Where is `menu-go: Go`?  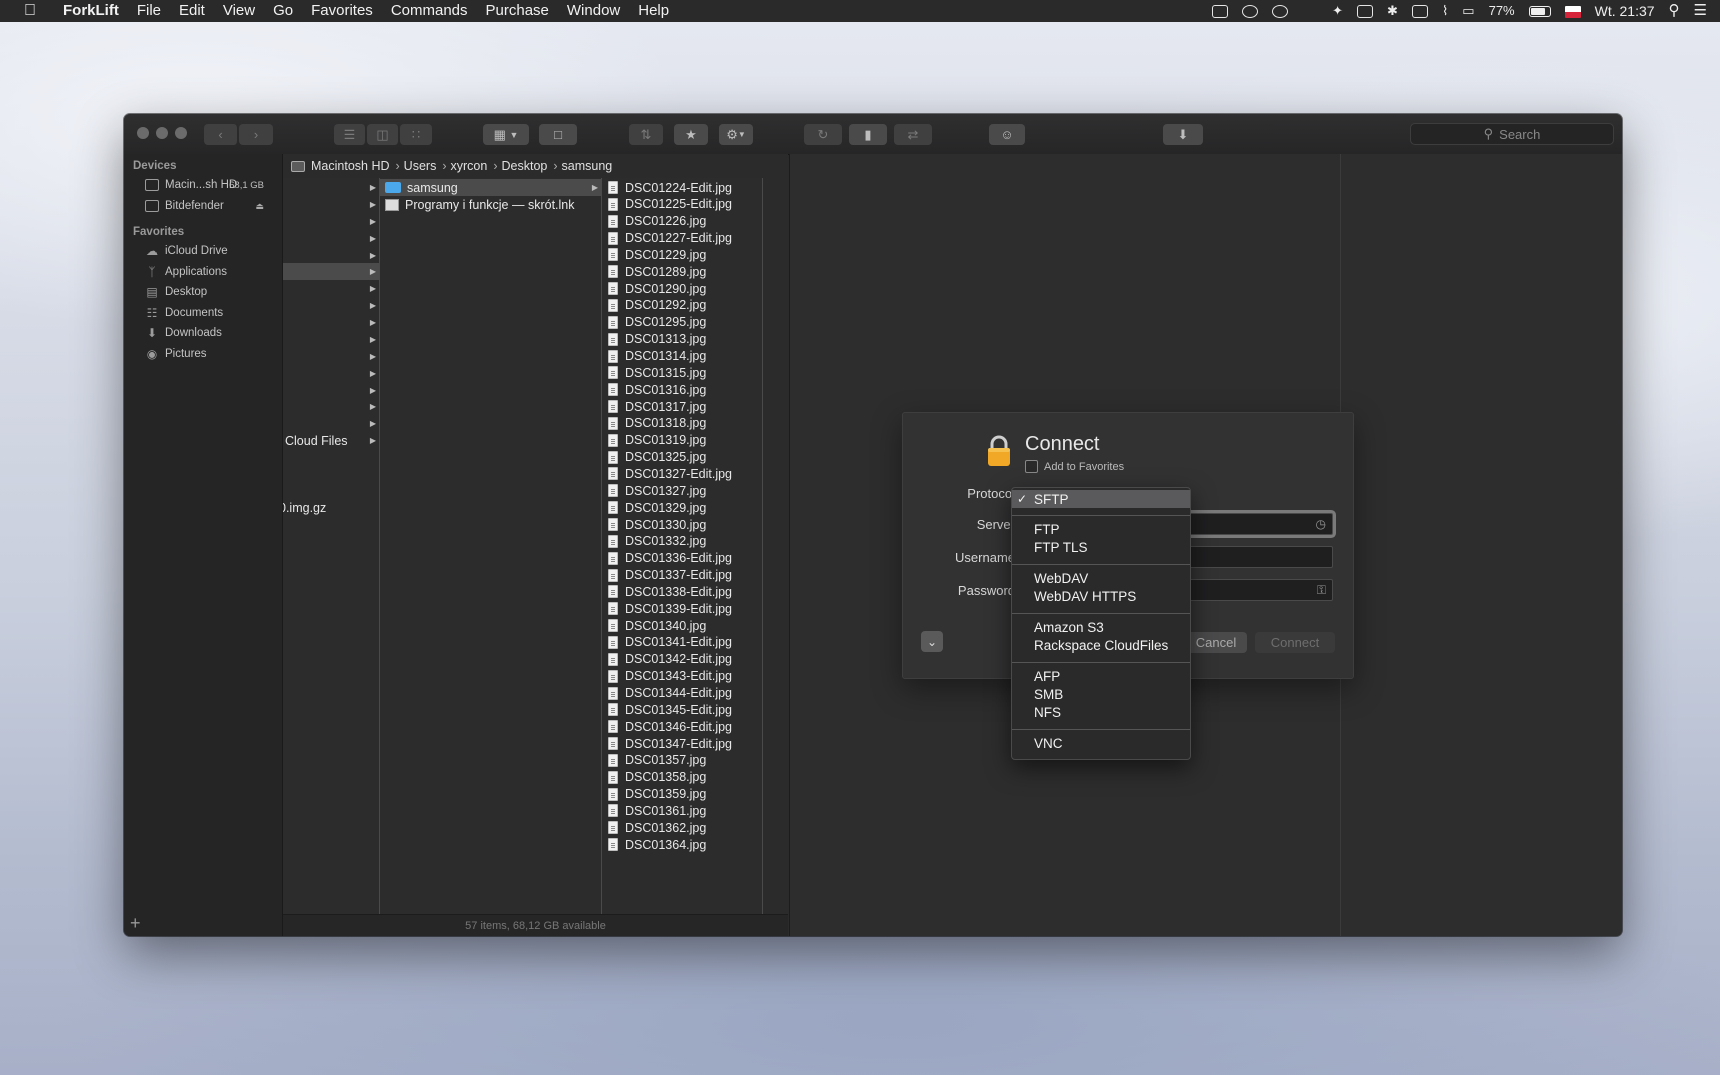 menu-go: Go is located at coordinates (283, 11).